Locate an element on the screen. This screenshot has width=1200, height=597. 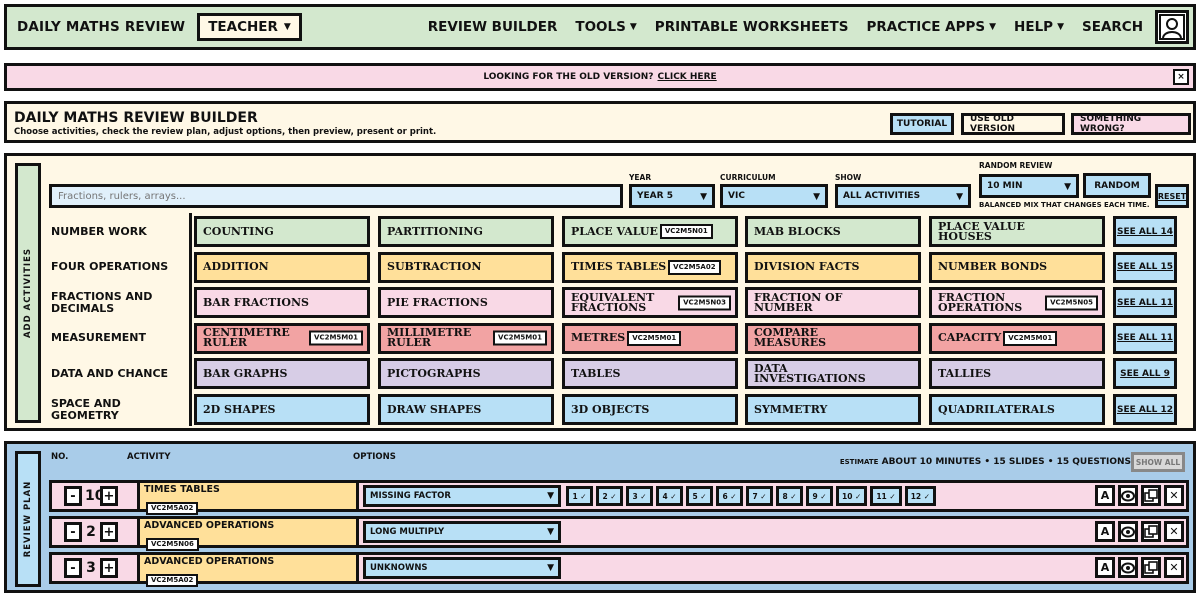
brand-logo: DAILY MATHS REVIEW is located at coordinates (101, 27).